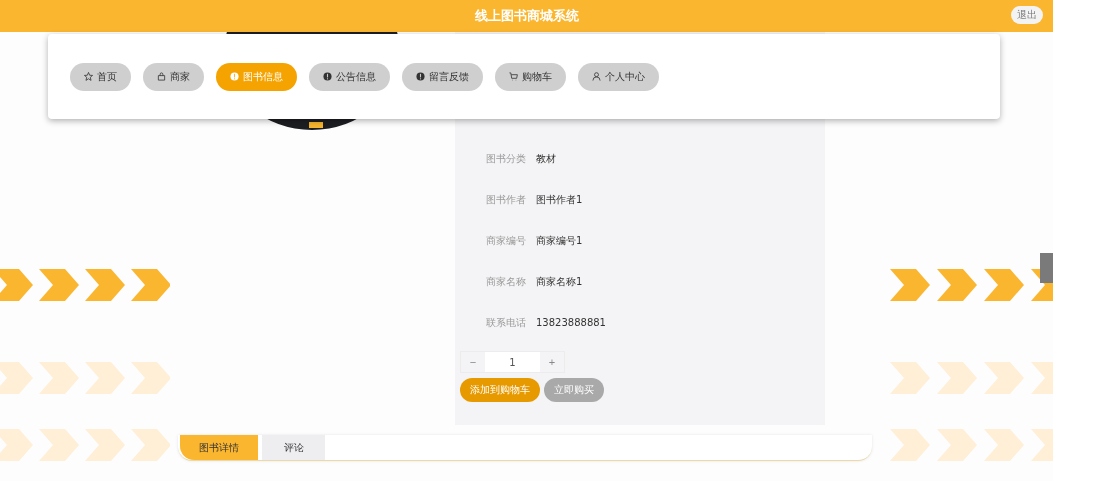 Image resolution: width=1107 pixels, height=481 pixels. What do you see at coordinates (559, 281) in the screenshot?
I see `field-value: 商家名称1` at bounding box center [559, 281].